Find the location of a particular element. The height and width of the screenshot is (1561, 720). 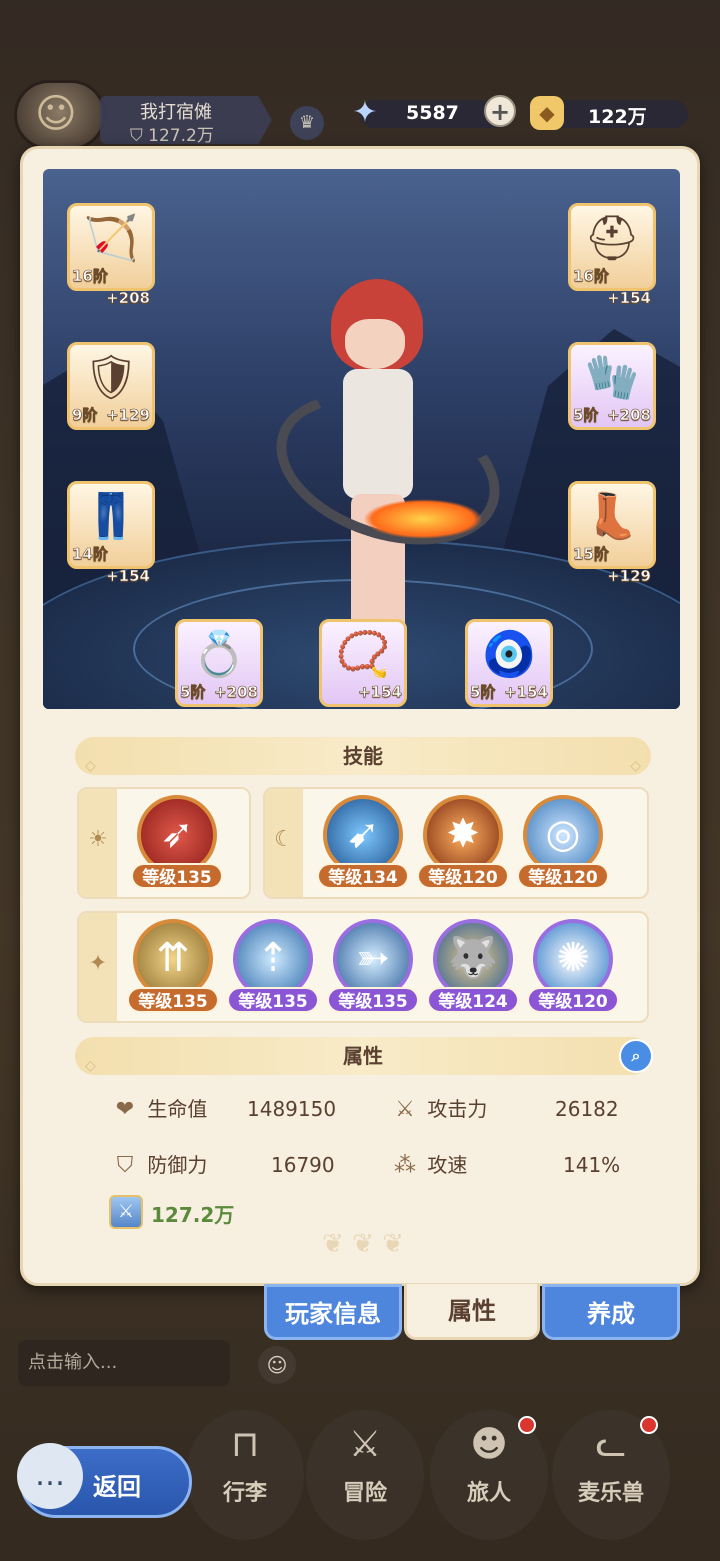

equip-caption: +154 is located at coordinates (363, 692).